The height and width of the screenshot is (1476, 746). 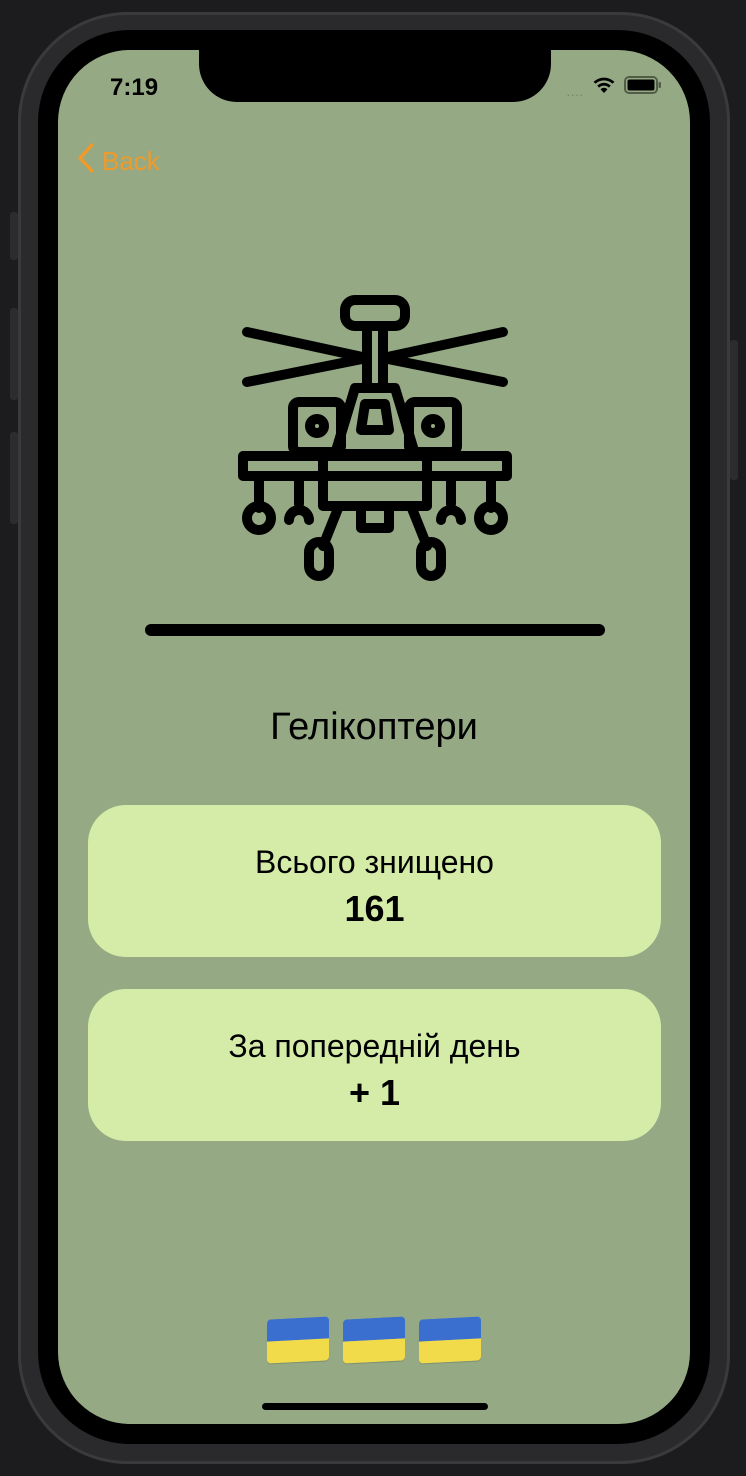 I want to click on stat-value: 161, so click(x=374, y=908).